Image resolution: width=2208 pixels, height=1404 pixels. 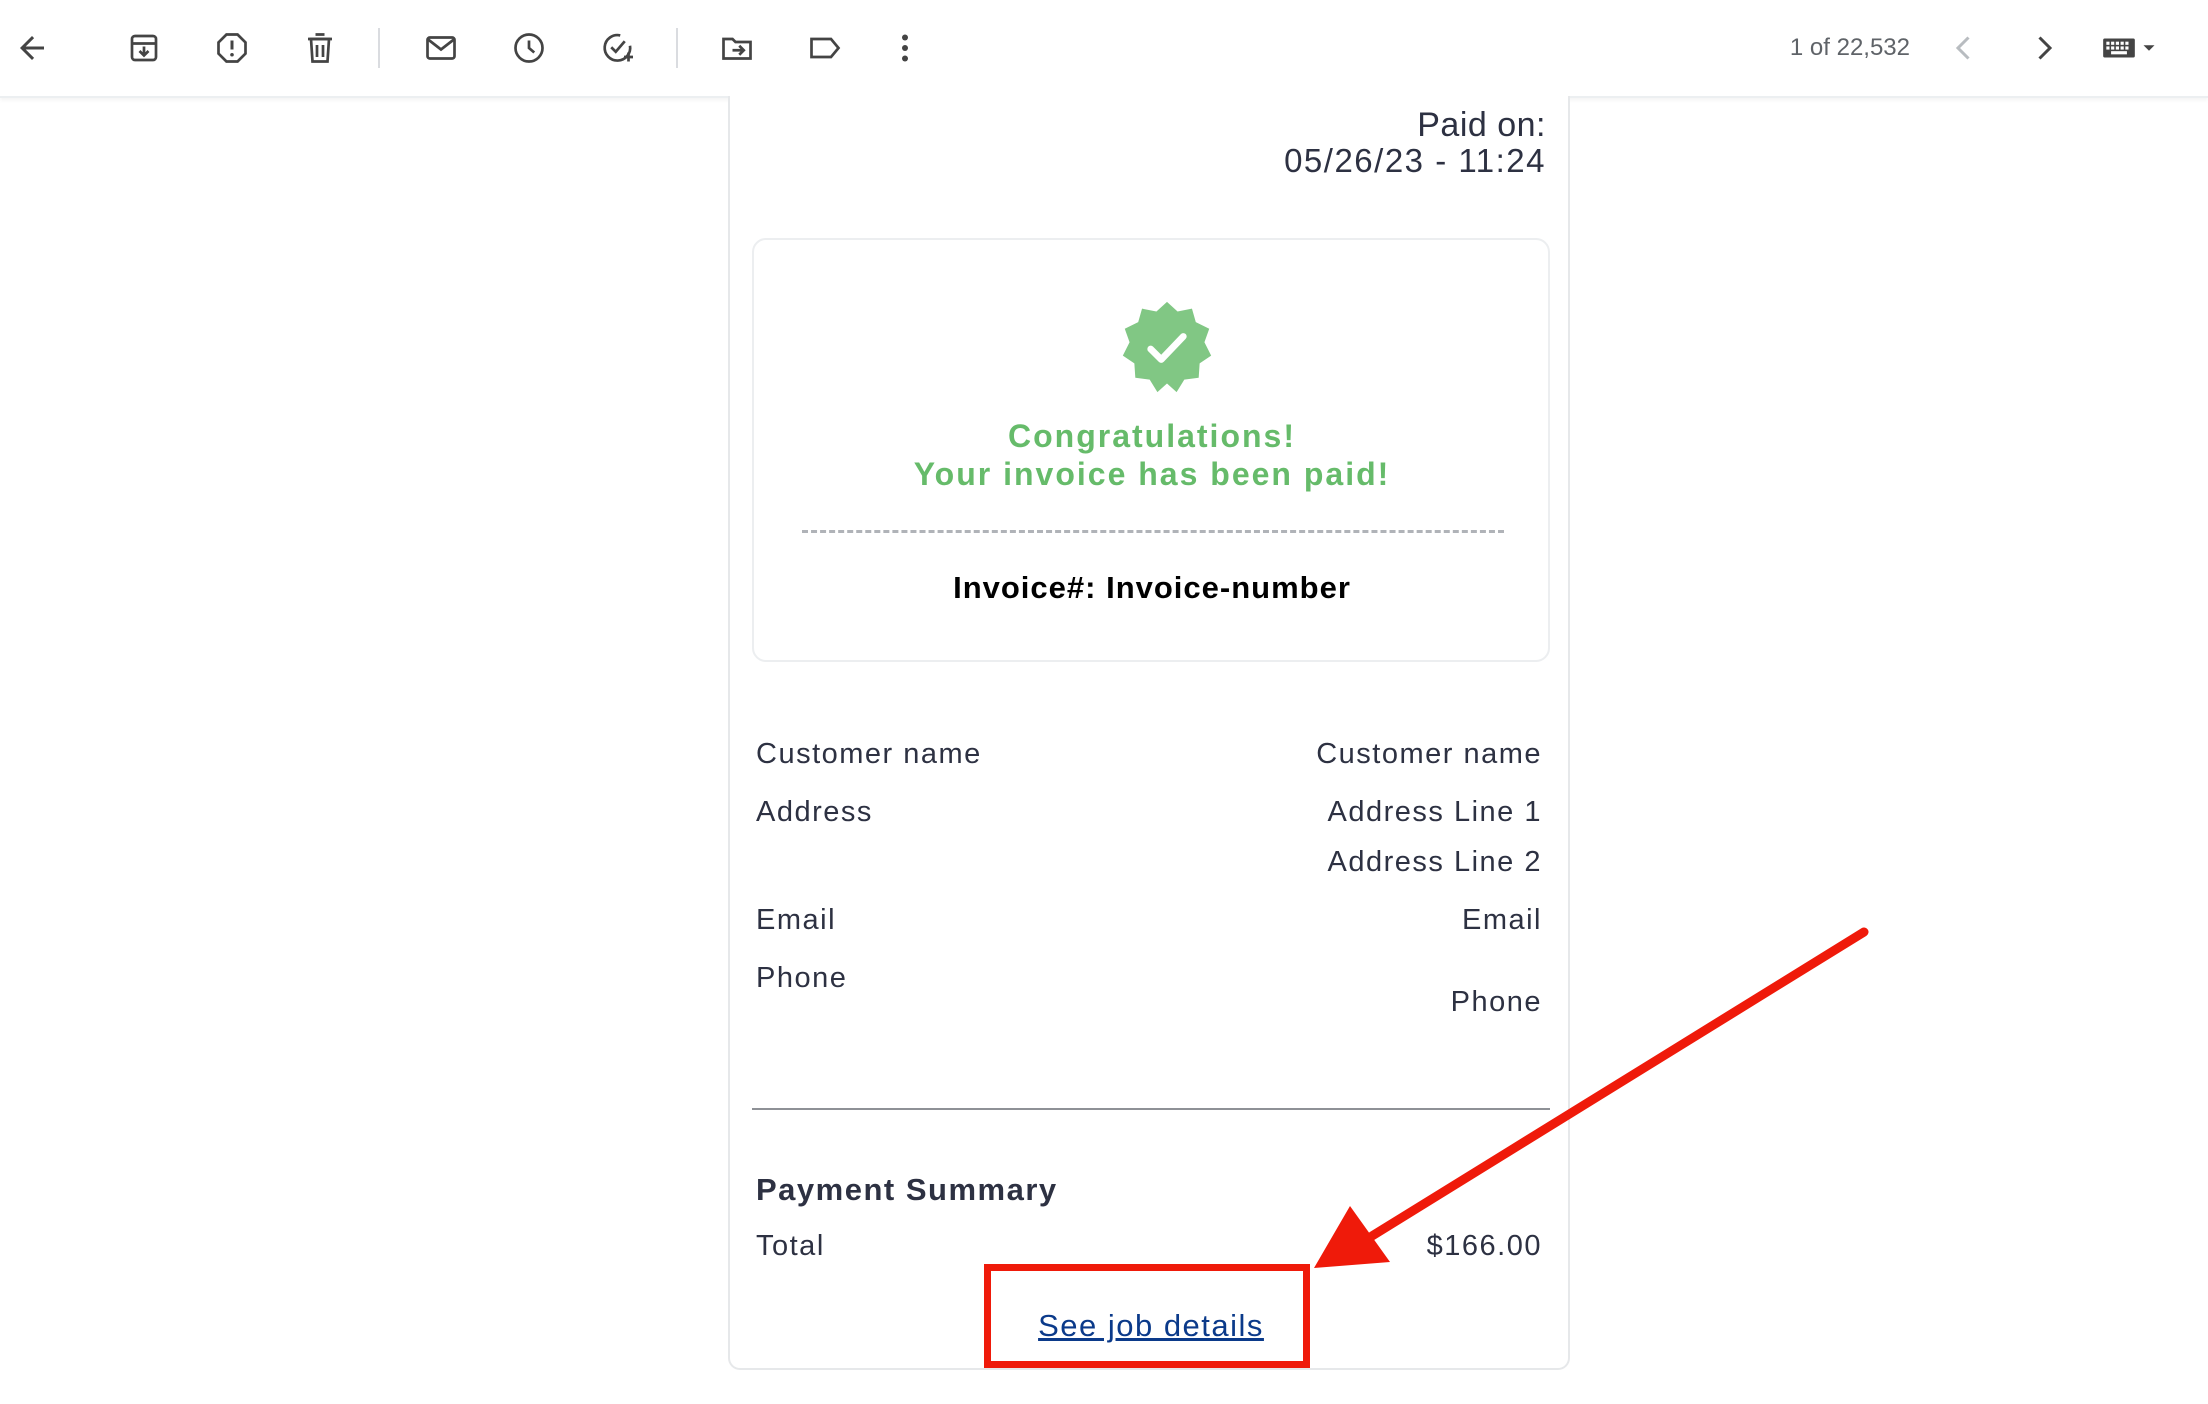 I want to click on move-to-icon, so click(x=737, y=48).